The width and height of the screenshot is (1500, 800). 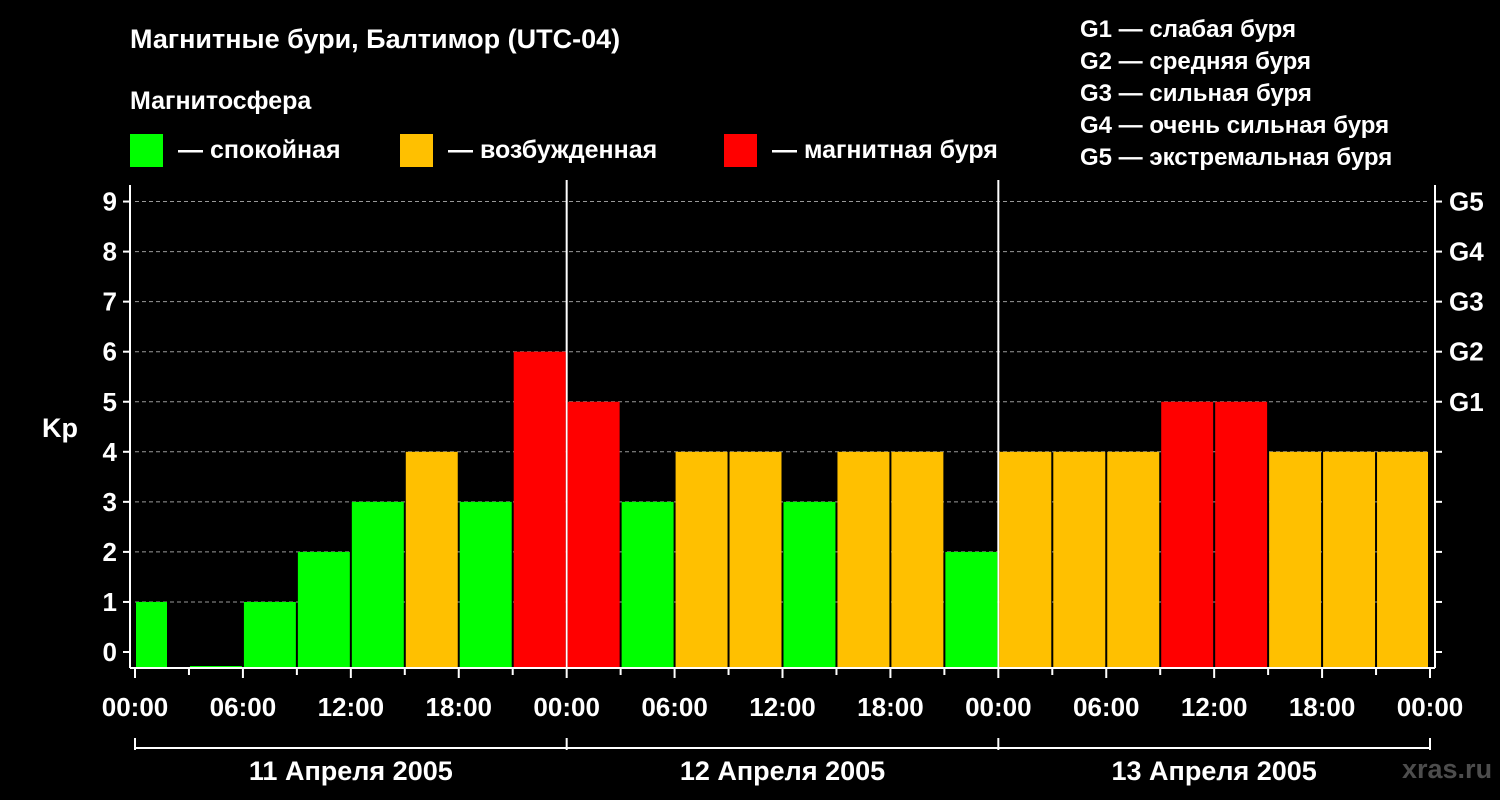 I want to click on g-level-label: G3, so click(x=1466, y=302).